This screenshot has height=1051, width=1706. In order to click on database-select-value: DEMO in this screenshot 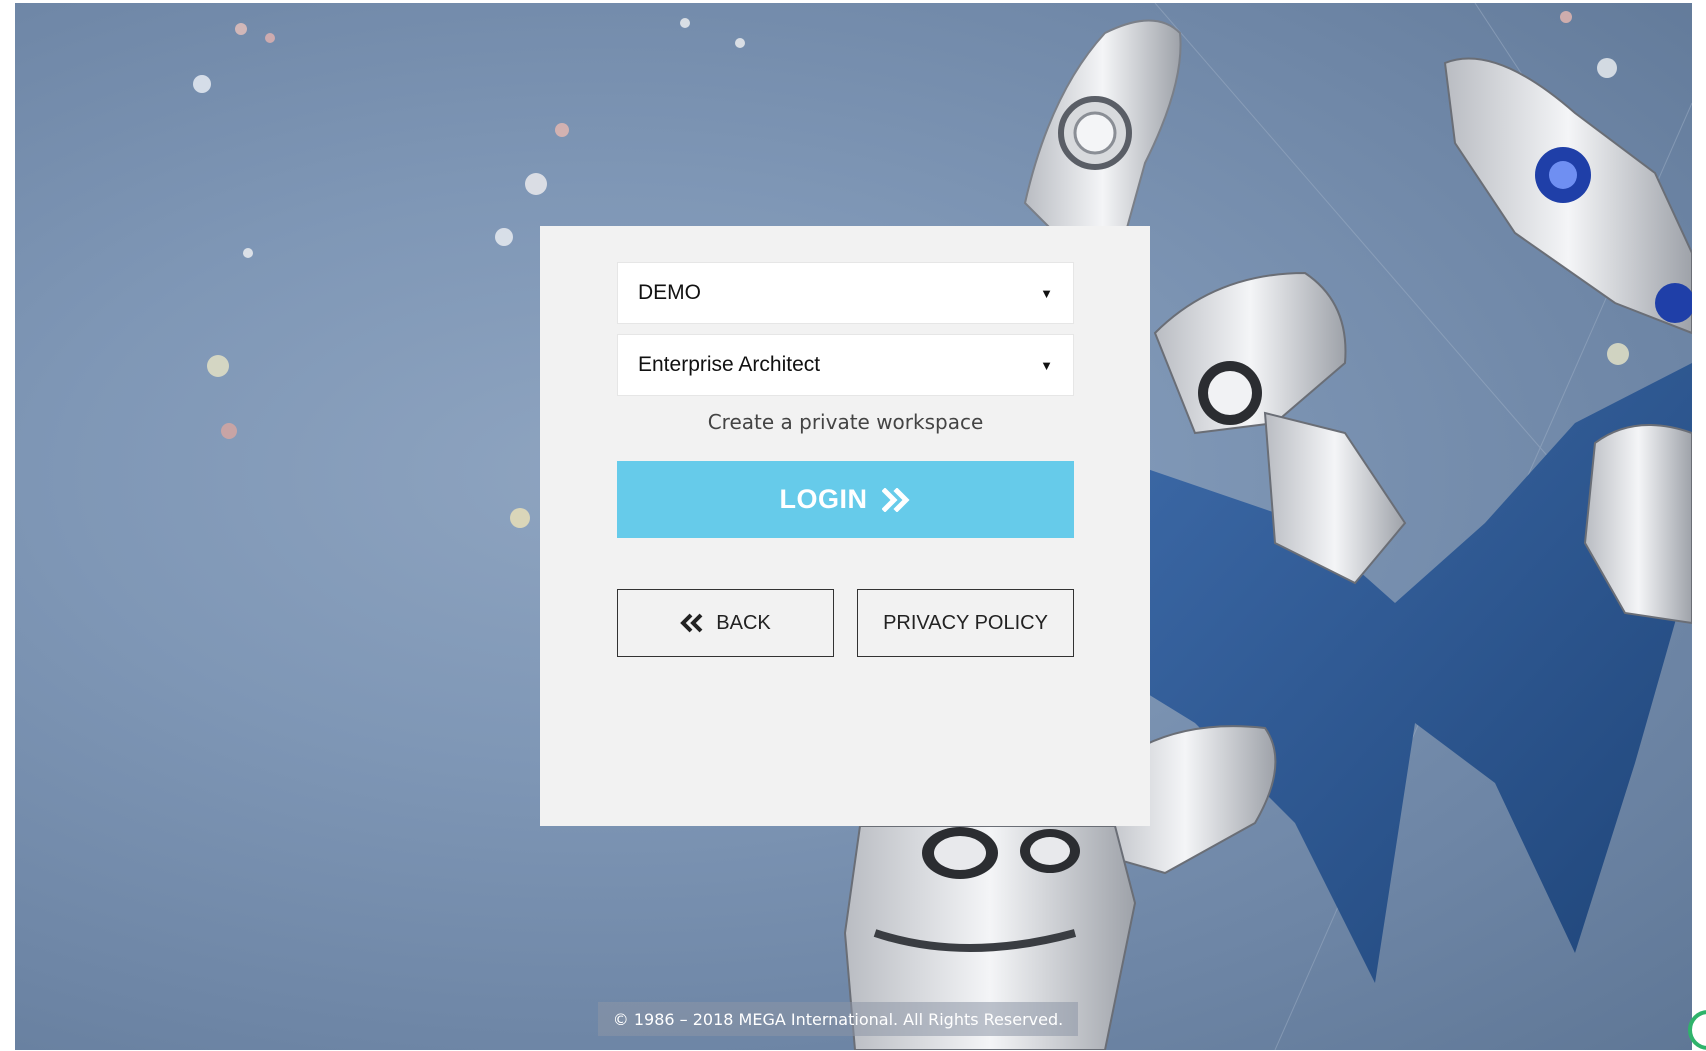, I will do `click(669, 292)`.